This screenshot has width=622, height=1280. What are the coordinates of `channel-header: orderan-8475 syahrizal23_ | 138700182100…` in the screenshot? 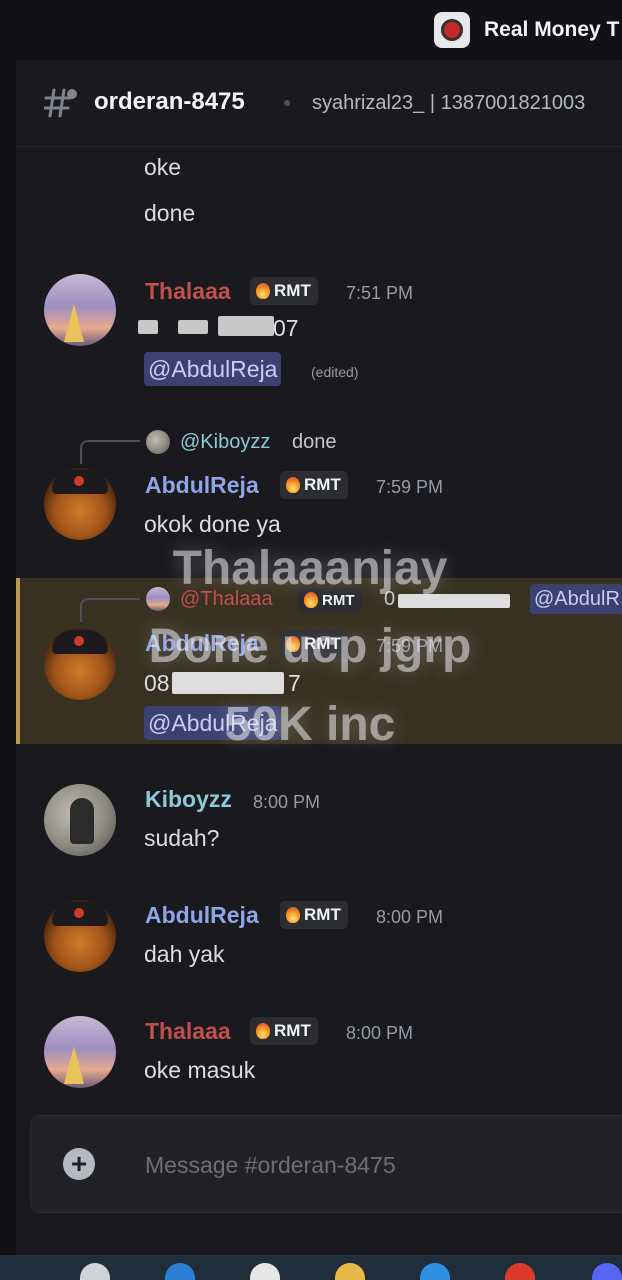 It's located at (319, 103).